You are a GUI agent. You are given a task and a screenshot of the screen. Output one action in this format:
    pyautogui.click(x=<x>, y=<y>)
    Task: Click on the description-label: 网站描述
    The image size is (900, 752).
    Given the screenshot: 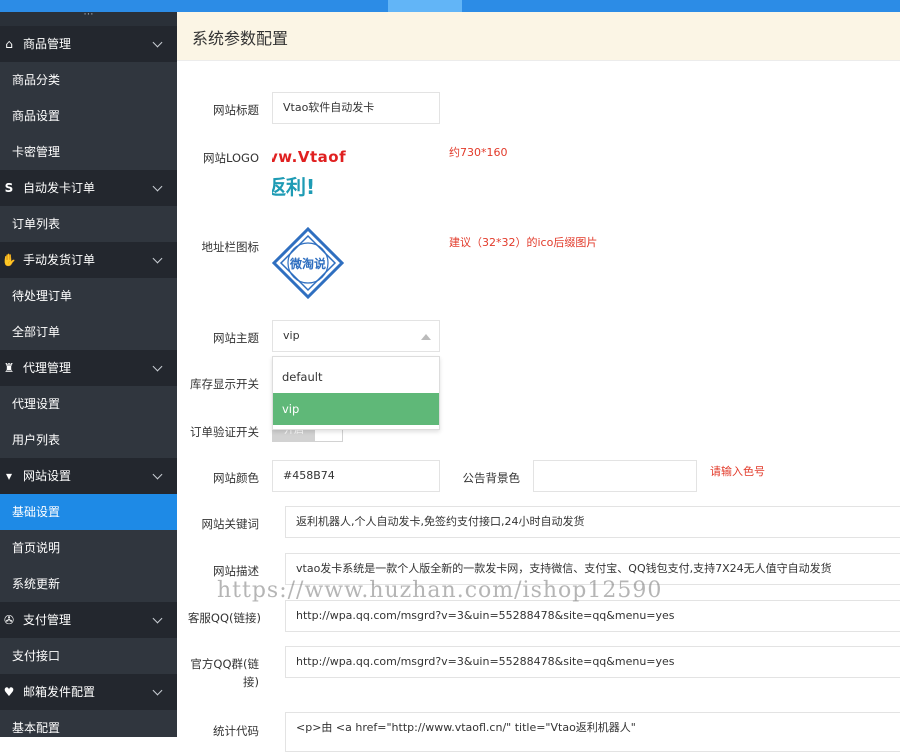 What is the action you would take?
    pyautogui.click(x=236, y=571)
    